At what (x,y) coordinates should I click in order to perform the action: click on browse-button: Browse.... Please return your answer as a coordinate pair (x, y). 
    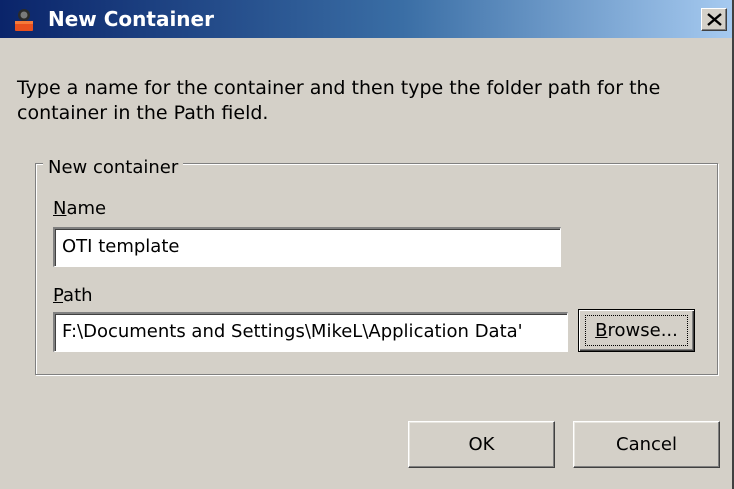
    Looking at the image, I should click on (636, 330).